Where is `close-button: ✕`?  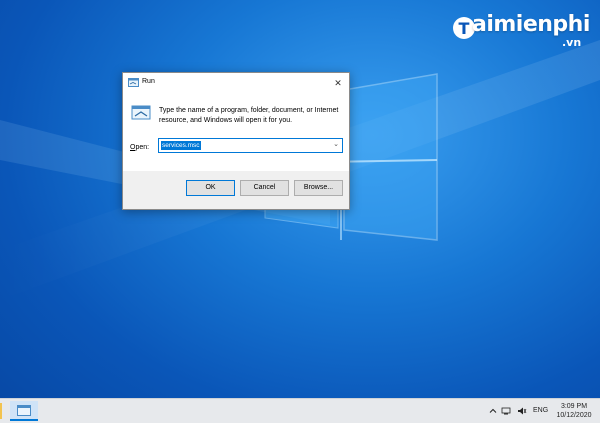 close-button: ✕ is located at coordinates (338, 83).